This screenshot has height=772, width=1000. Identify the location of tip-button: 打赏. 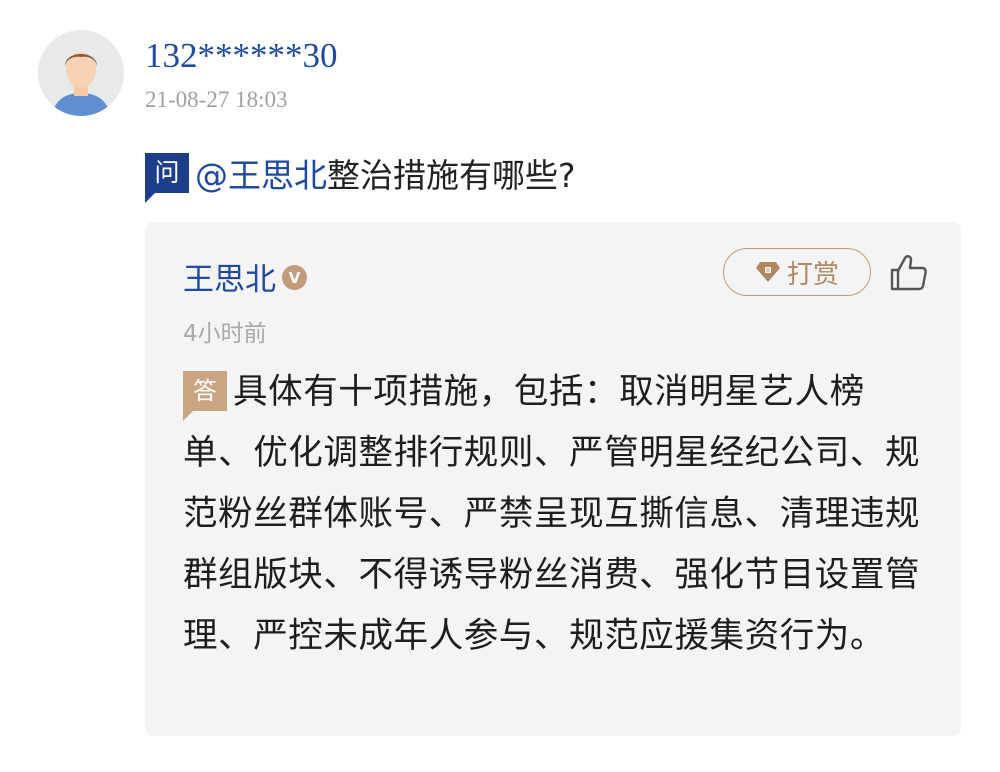
(797, 272).